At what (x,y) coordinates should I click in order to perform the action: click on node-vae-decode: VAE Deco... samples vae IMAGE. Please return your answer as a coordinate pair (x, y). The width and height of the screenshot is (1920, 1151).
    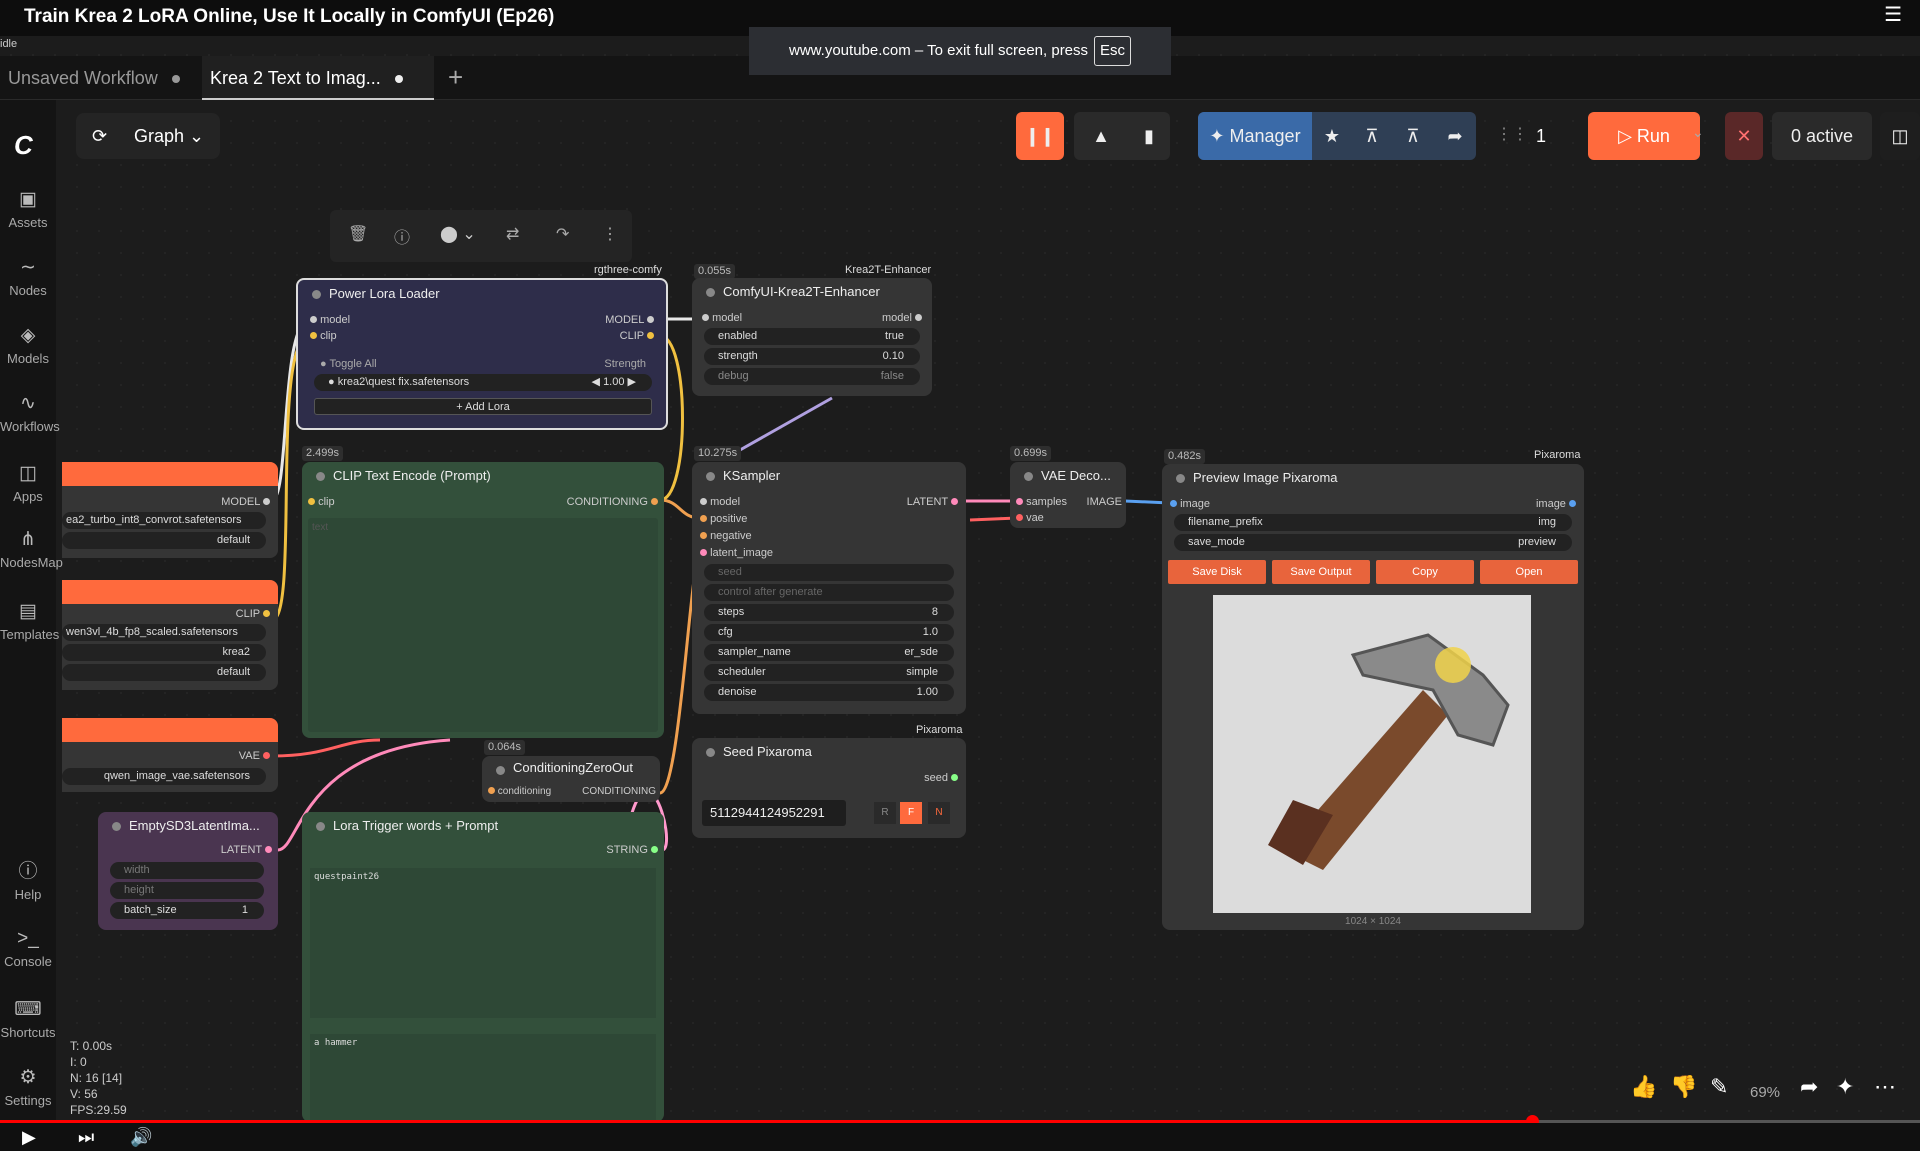
    Looking at the image, I should click on (1068, 495).